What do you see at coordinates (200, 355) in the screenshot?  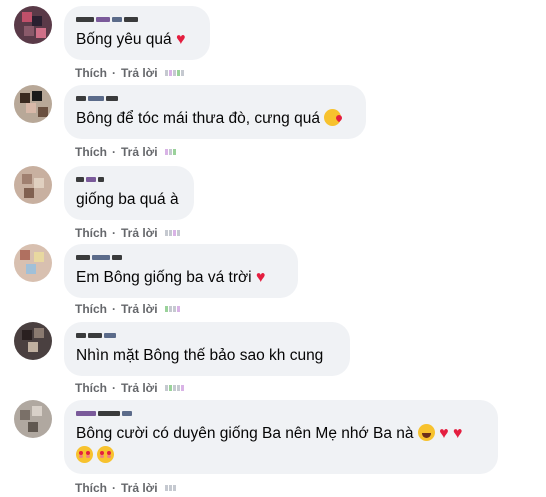 I see `comment-text: Nhìn mặt Bông thế bảo sao kh cung` at bounding box center [200, 355].